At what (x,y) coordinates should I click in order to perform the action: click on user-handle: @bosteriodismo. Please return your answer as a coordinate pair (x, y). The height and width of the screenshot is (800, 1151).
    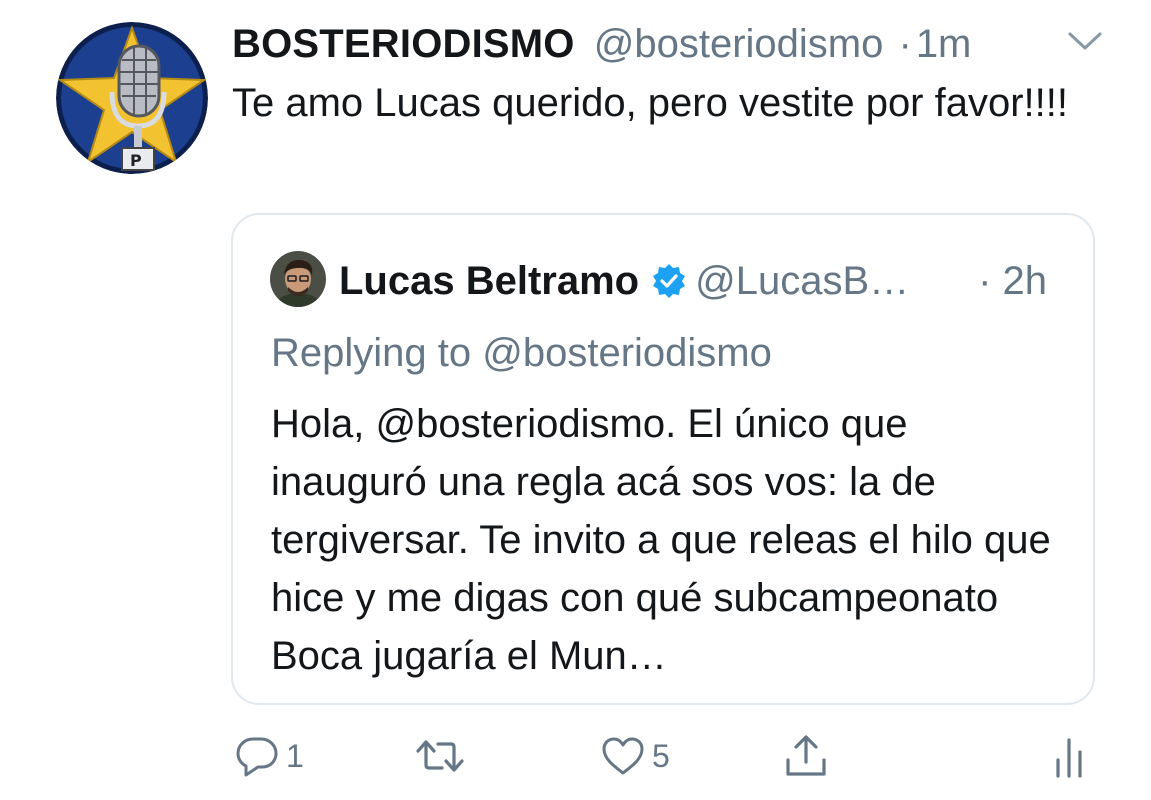
    Looking at the image, I should click on (739, 44).